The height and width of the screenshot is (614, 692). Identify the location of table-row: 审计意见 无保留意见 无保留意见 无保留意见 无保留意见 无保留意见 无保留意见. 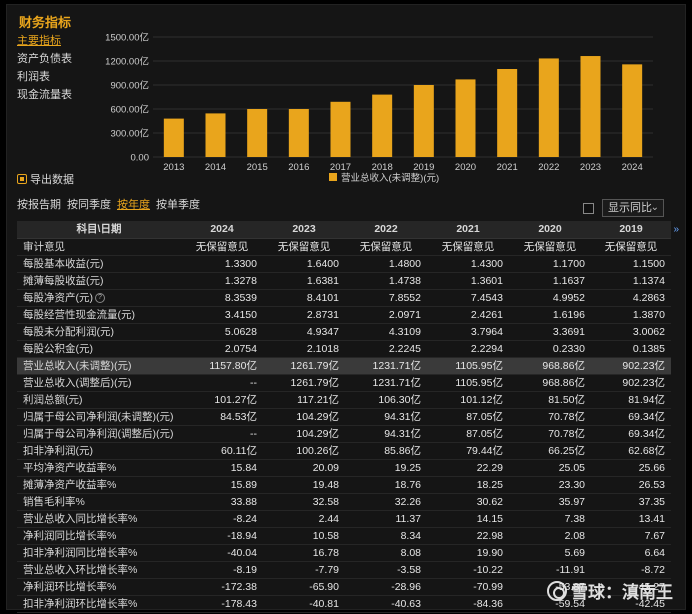
(344, 247).